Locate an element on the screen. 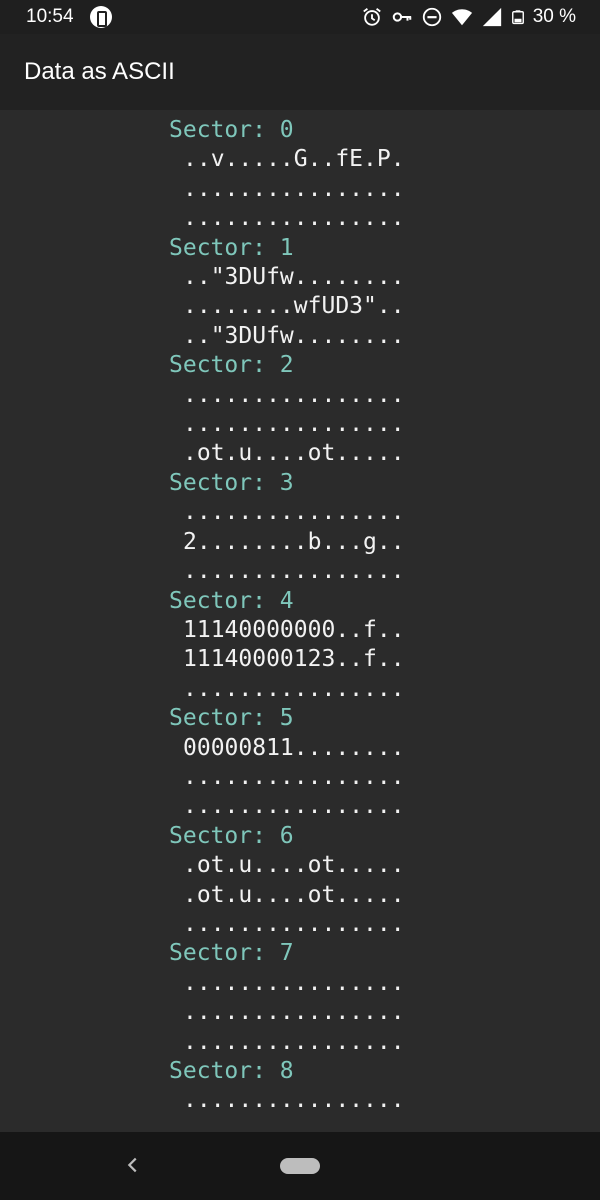 The width and height of the screenshot is (600, 1200). vpn-key-icon is located at coordinates (401, 17).